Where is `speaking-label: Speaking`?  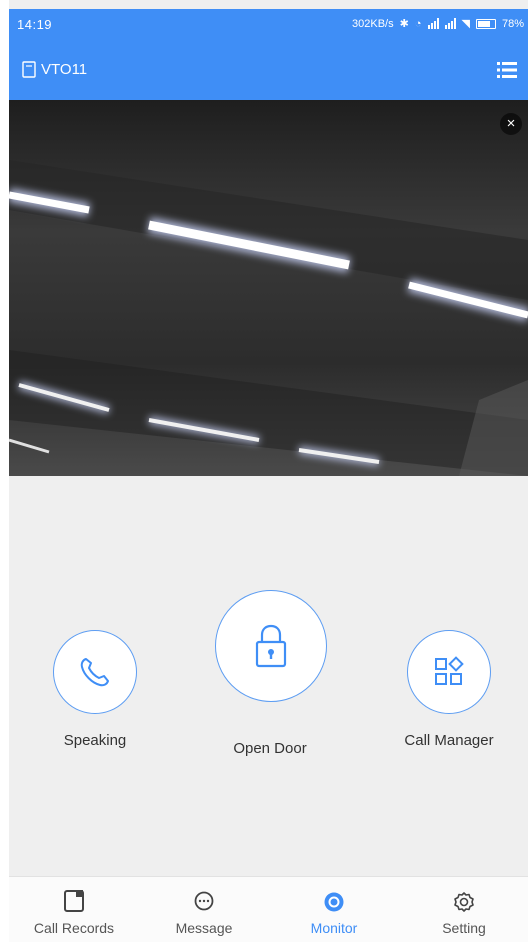 speaking-label: Speaking is located at coordinates (95, 740).